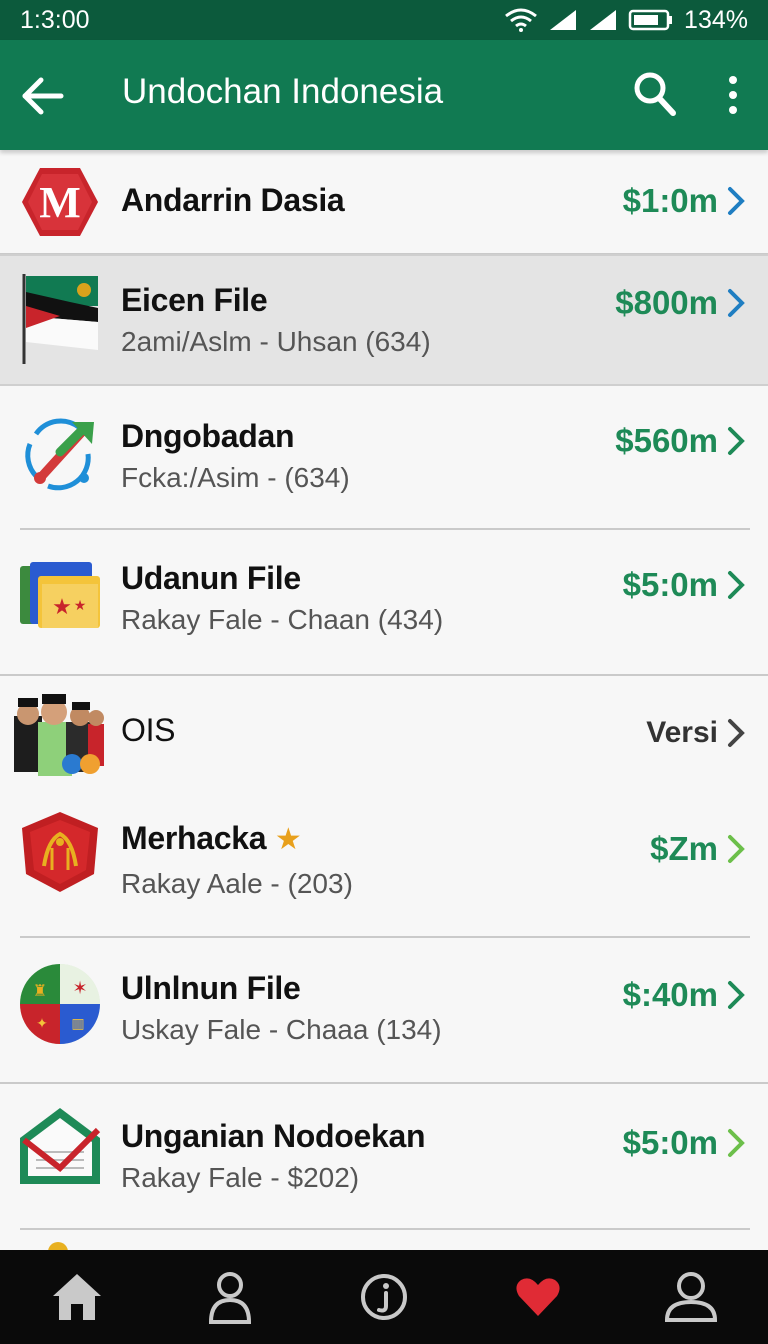  Describe the element at coordinates (58, 1246) in the screenshot. I see `next-item-peek` at that location.